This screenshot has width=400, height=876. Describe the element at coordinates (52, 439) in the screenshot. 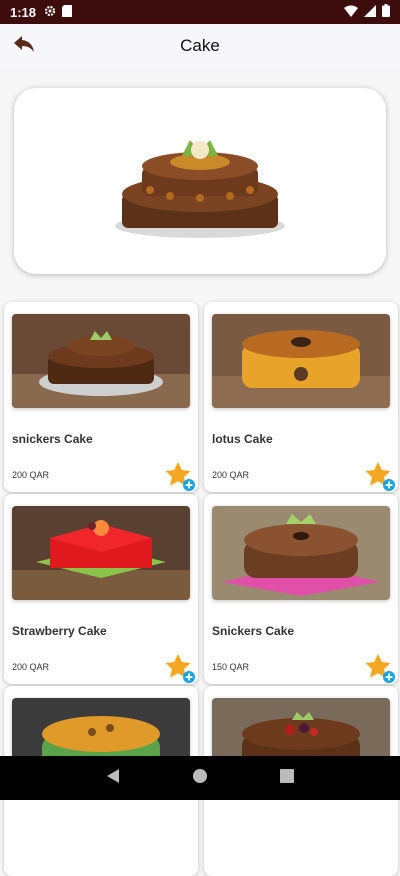

I see `product-name: snickers Cake` at that location.